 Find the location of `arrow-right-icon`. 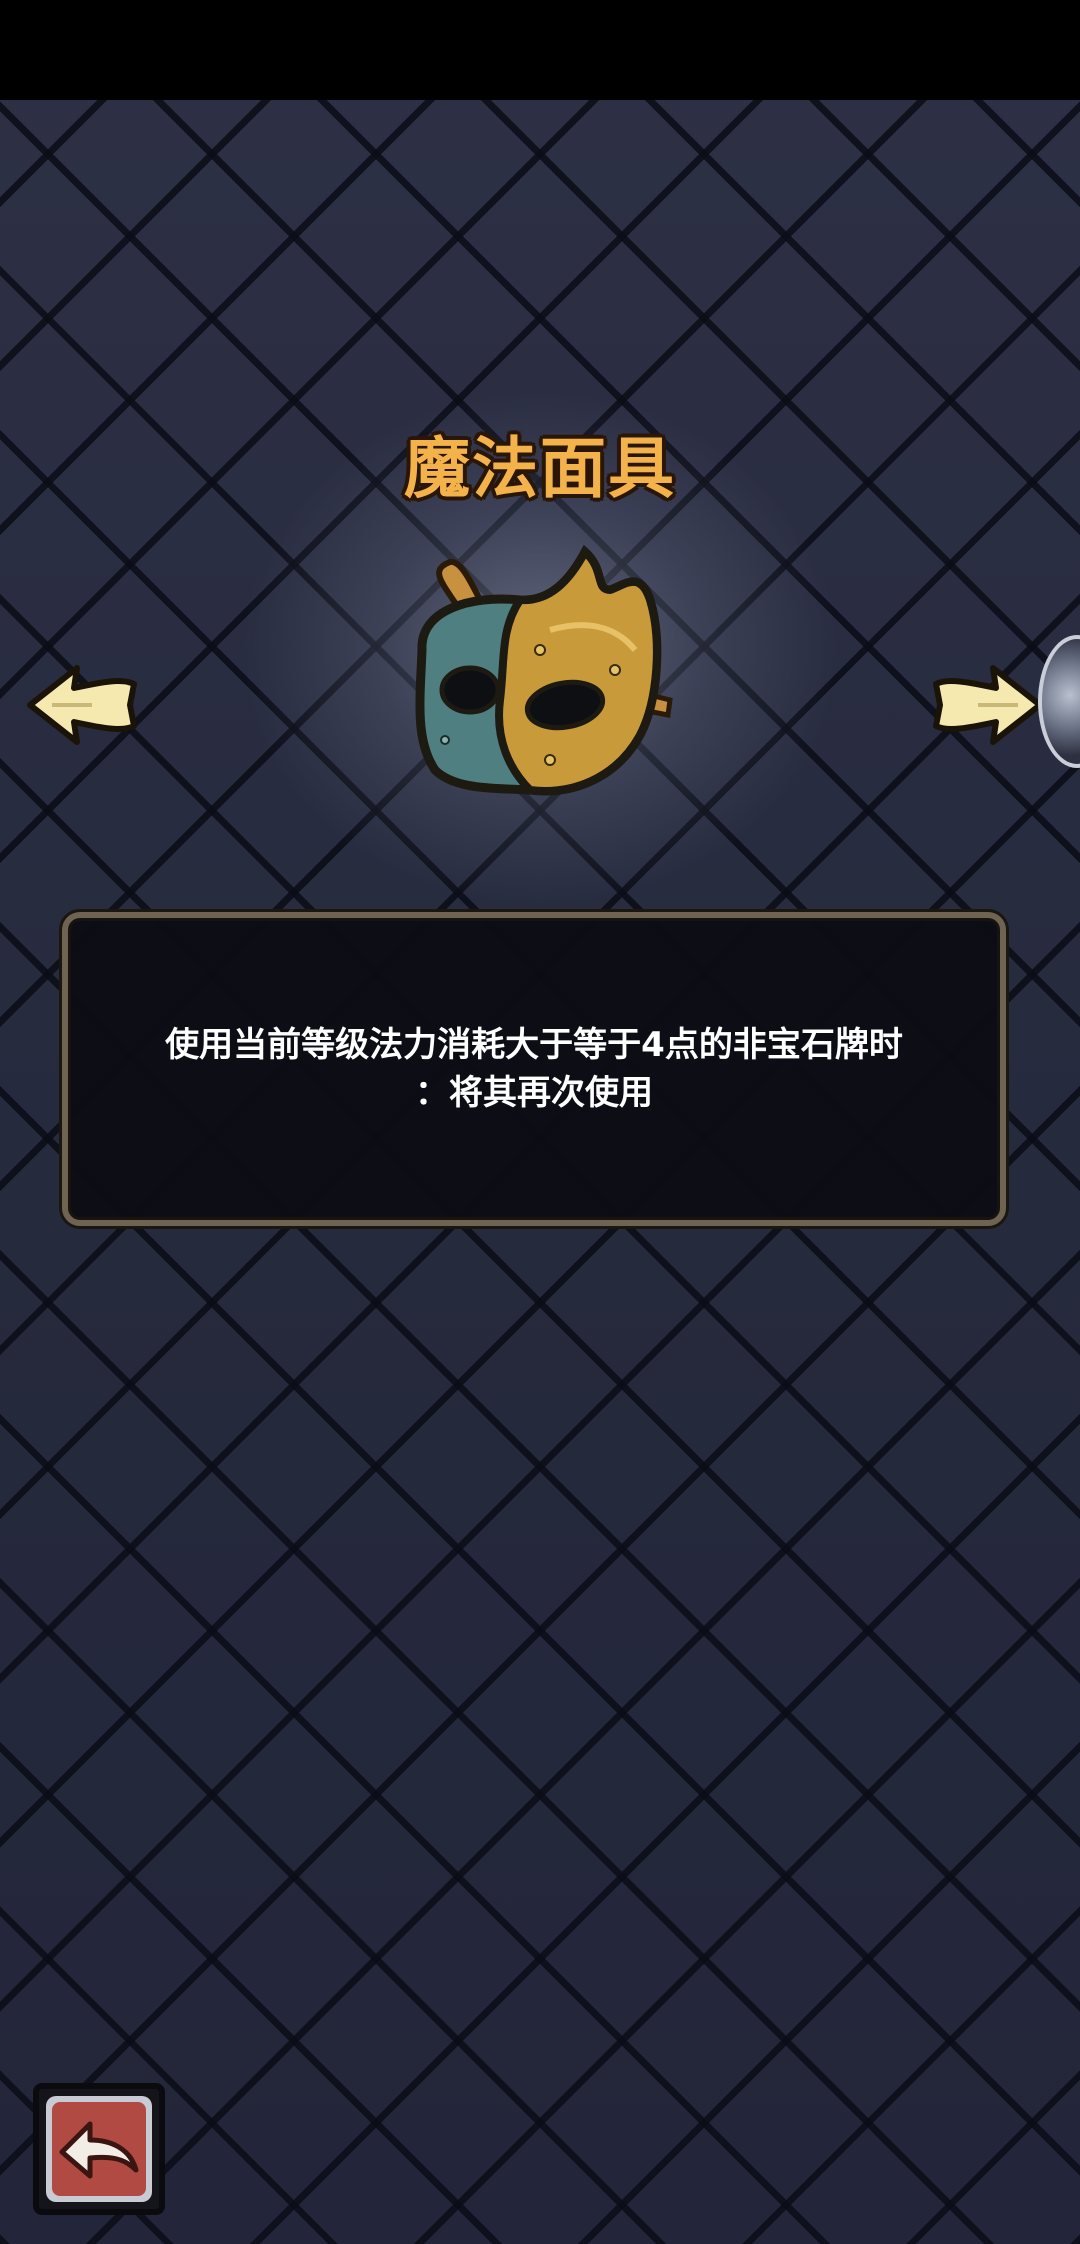

arrow-right-icon is located at coordinates (988, 705).